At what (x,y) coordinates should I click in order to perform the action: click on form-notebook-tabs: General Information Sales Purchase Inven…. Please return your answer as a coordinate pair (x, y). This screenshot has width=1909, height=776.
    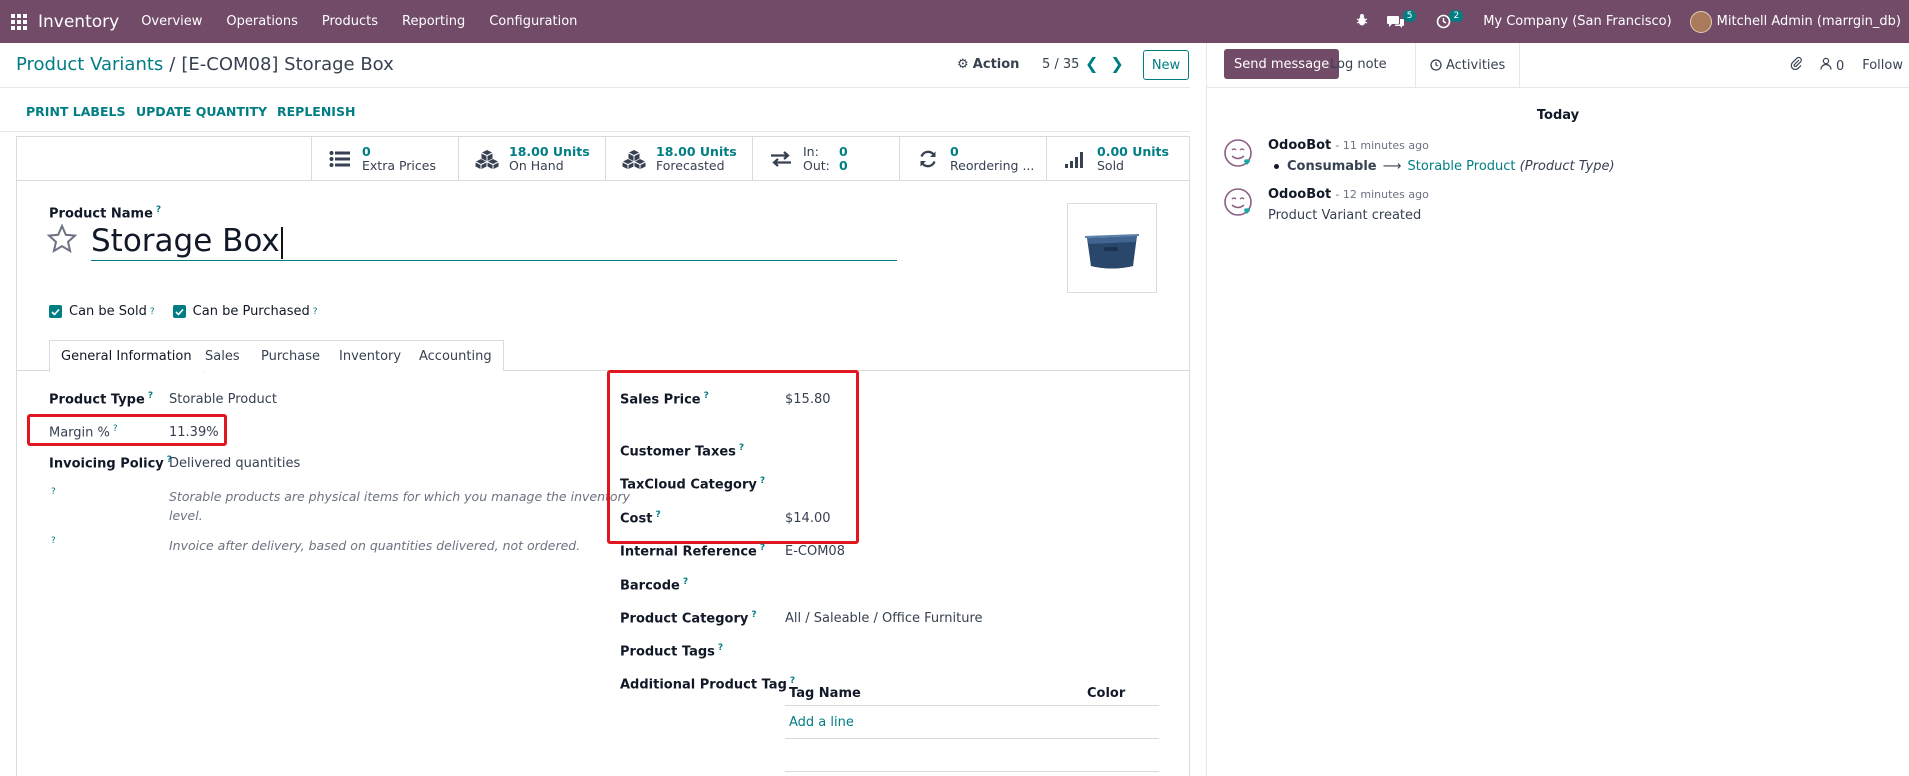
    Looking at the image, I should click on (603, 356).